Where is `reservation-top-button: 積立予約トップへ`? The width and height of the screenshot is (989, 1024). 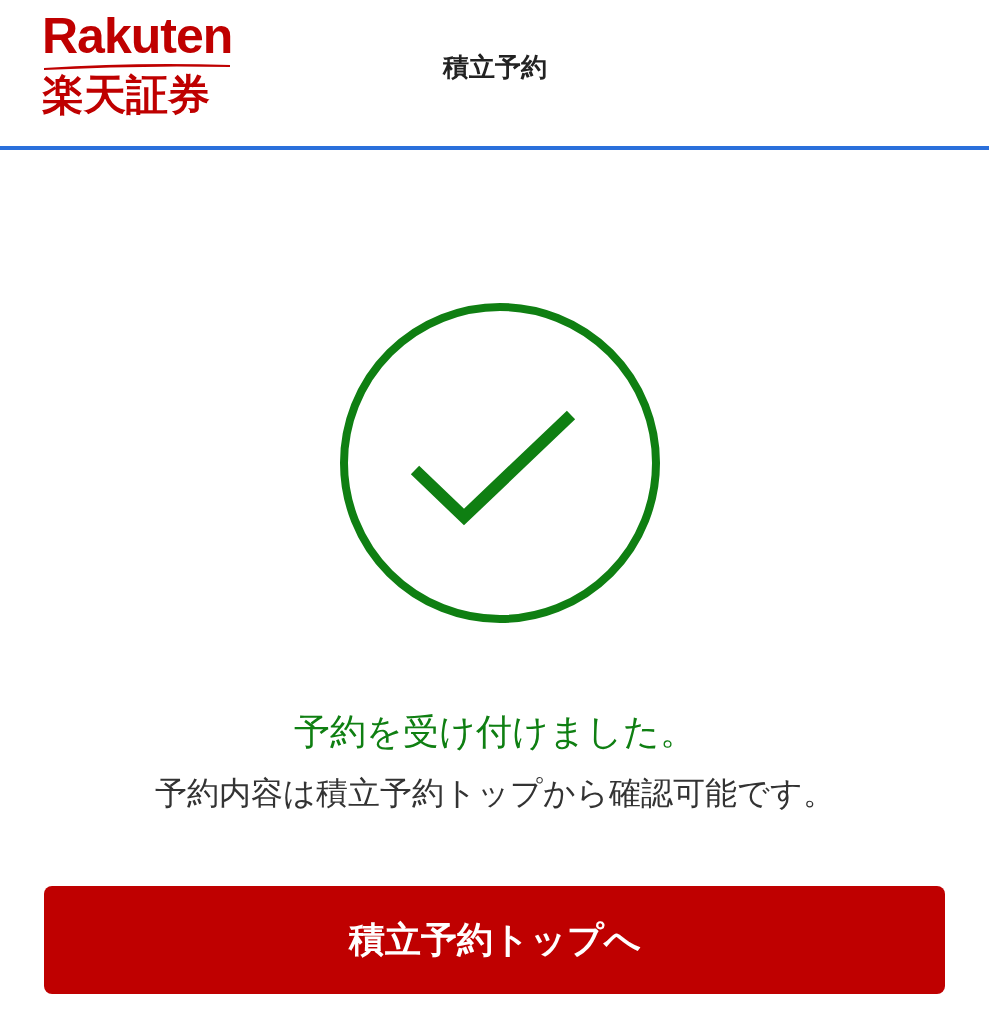 reservation-top-button: 積立予約トップへ is located at coordinates (494, 940).